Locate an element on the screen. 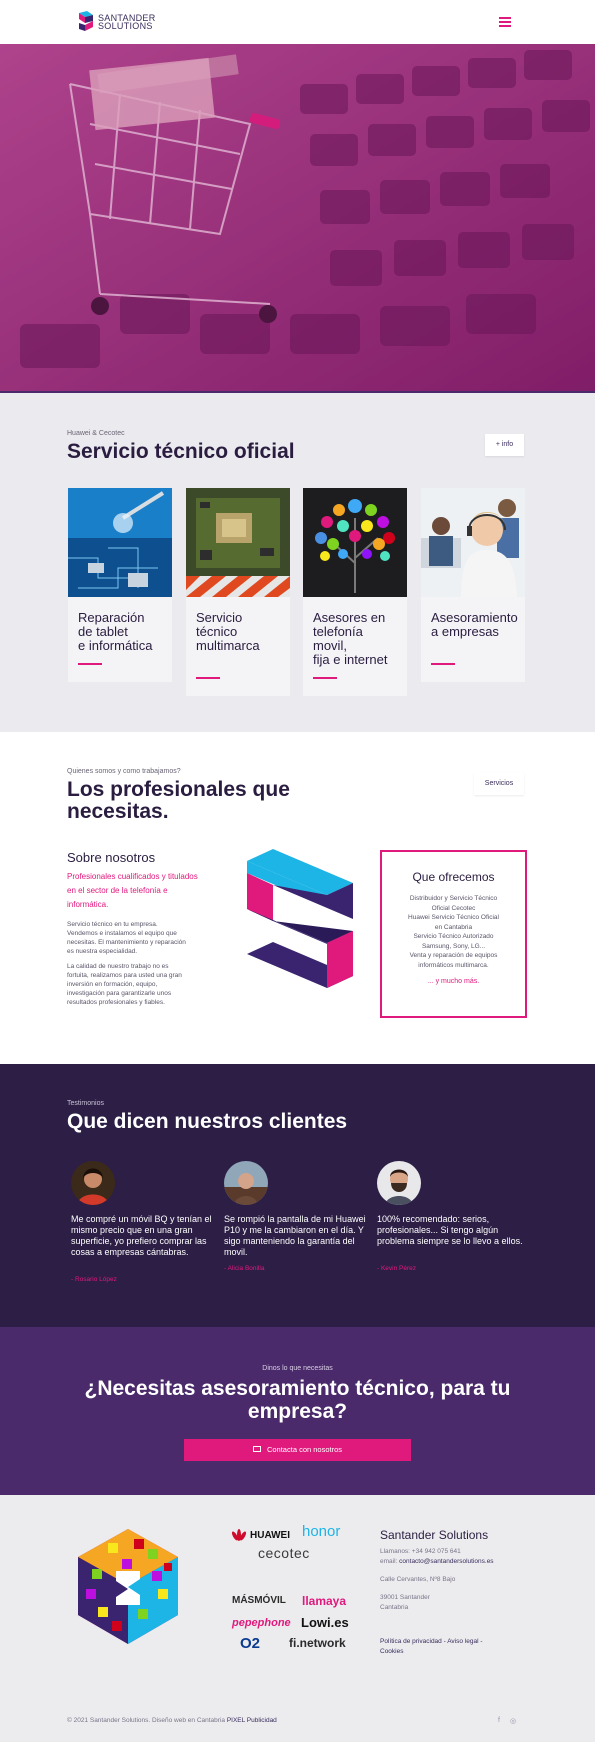 This screenshot has height=1742, width=600. testimonials-title: Que dicen nuestros clientes is located at coordinates (207, 1121).